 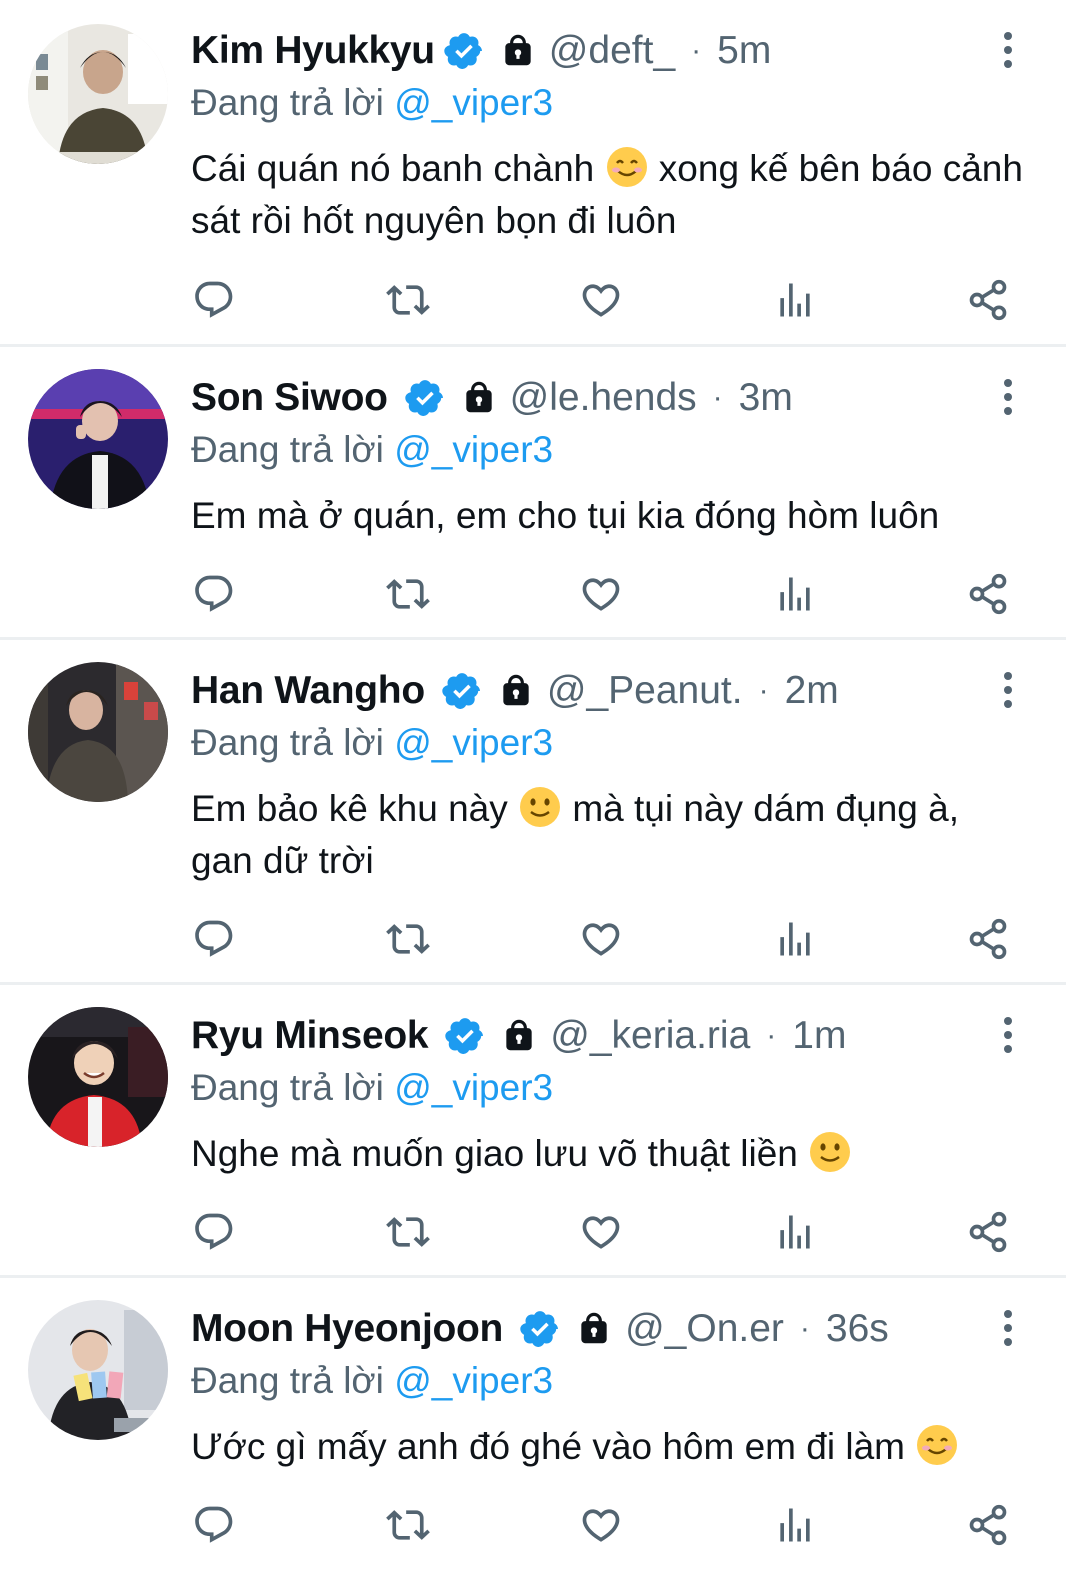 What do you see at coordinates (704, 1329) in the screenshot?
I see `author-handle: @_On.er` at bounding box center [704, 1329].